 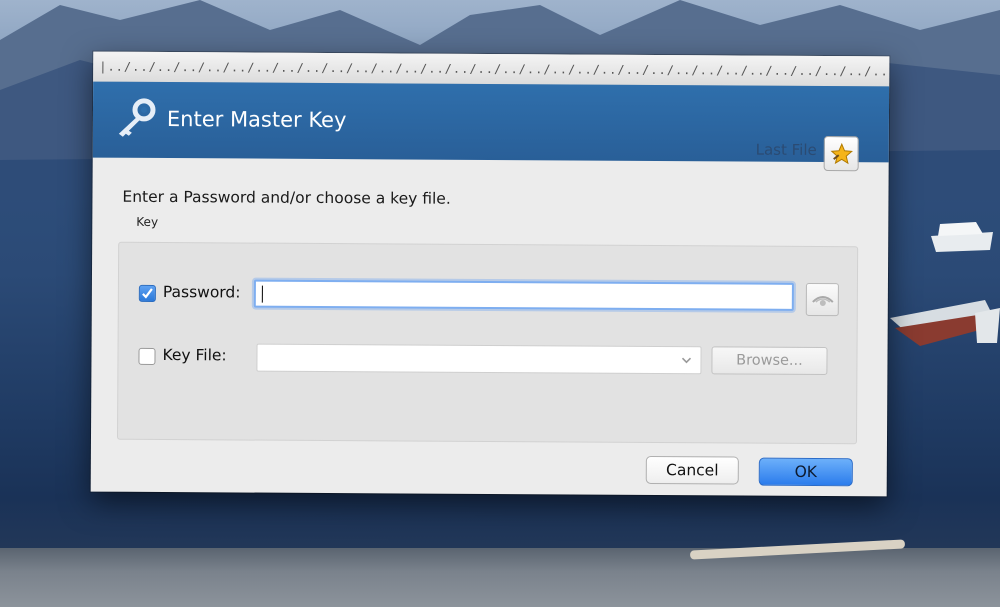 What do you see at coordinates (201, 292) in the screenshot?
I see `password-label: Password:` at bounding box center [201, 292].